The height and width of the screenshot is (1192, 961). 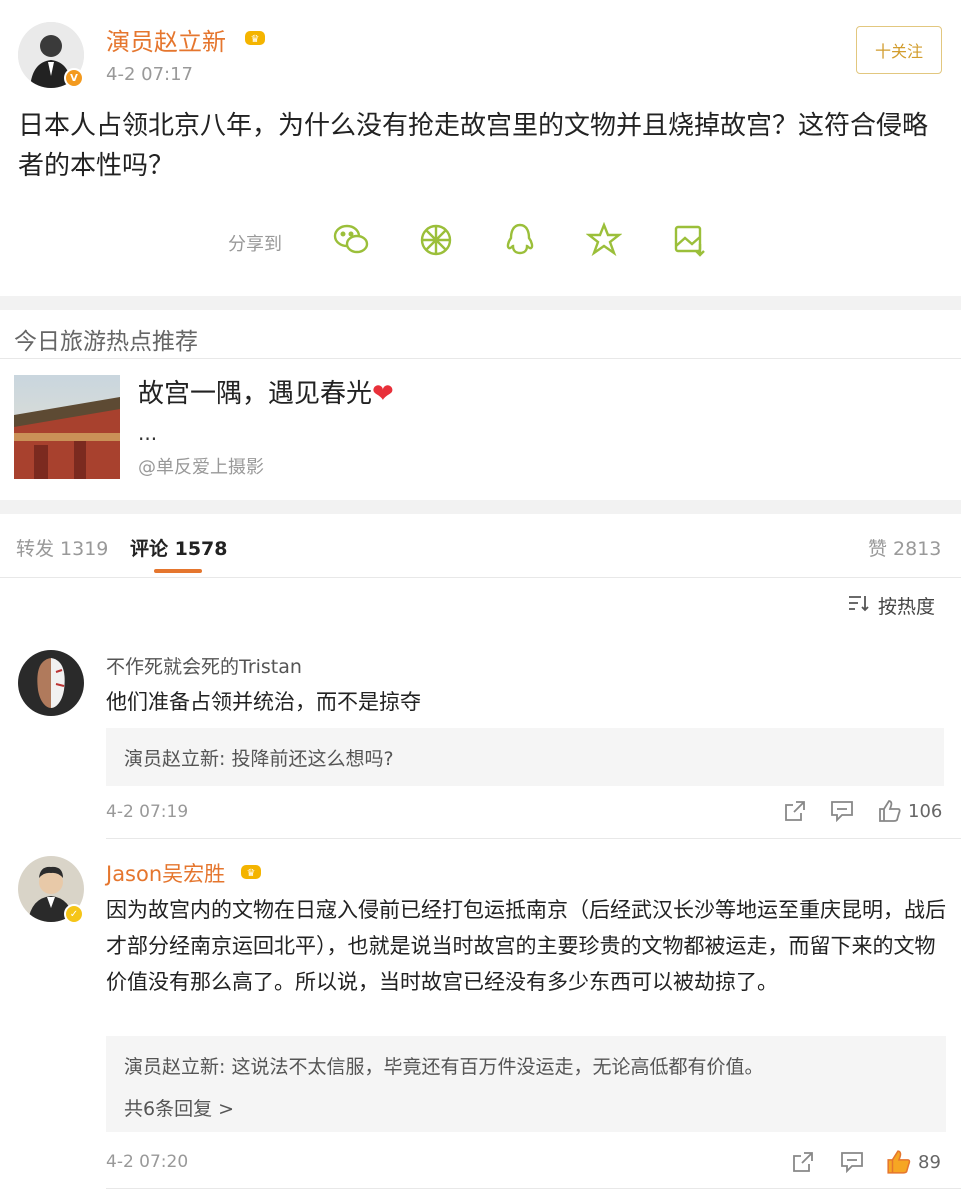 I want to click on recommend-title-text: 故宫一隅，遇见春光, so click(x=255, y=394).